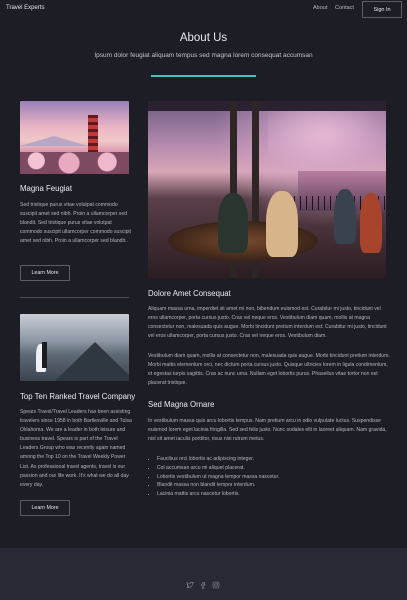 The image size is (407, 600). What do you see at coordinates (203, 76) in the screenshot?
I see `title-accent-rule` at bounding box center [203, 76].